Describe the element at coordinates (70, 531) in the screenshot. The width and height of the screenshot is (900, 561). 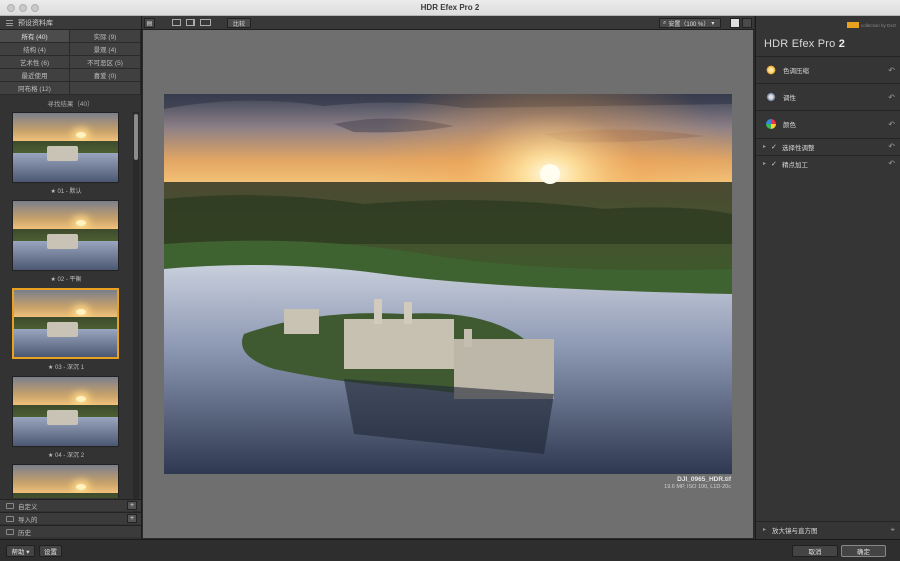
I see `section-history: 历史` at that location.